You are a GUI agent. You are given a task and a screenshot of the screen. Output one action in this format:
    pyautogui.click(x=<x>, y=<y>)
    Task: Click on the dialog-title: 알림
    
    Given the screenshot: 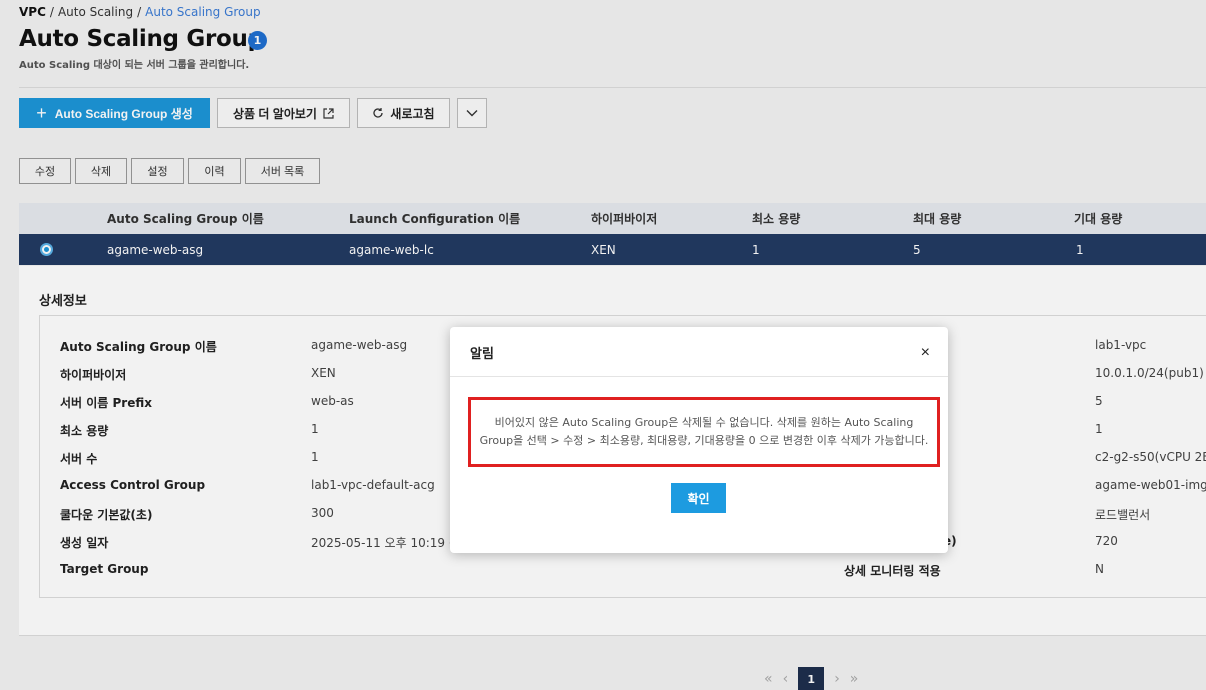 What is the action you would take?
    pyautogui.click(x=482, y=354)
    